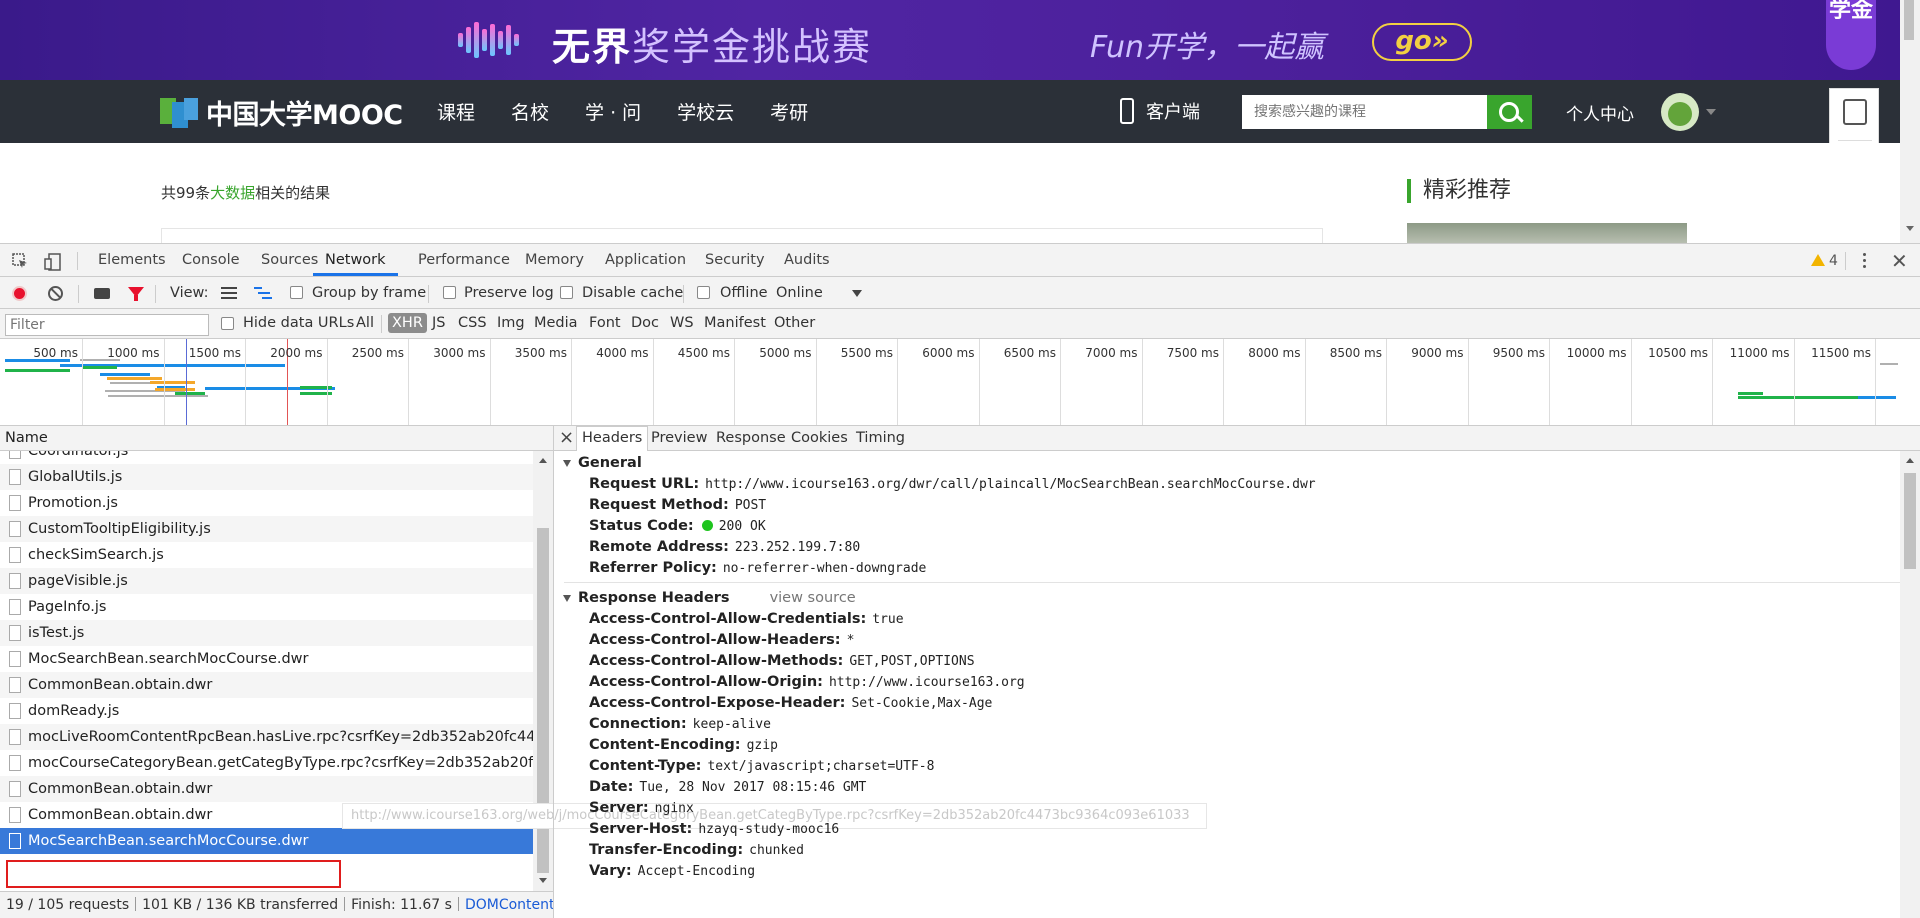 This screenshot has width=1920, height=918. What do you see at coordinates (276, 438) in the screenshot?
I see `requests-header: Name` at bounding box center [276, 438].